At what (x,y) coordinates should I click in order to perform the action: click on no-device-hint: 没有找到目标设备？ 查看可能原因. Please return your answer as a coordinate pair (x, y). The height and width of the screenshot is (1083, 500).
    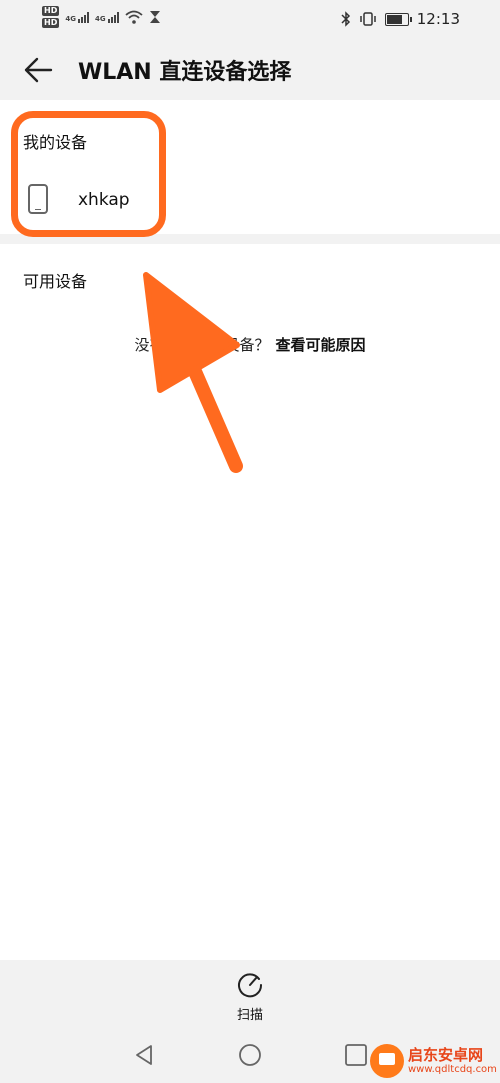
    Looking at the image, I should click on (250, 344).